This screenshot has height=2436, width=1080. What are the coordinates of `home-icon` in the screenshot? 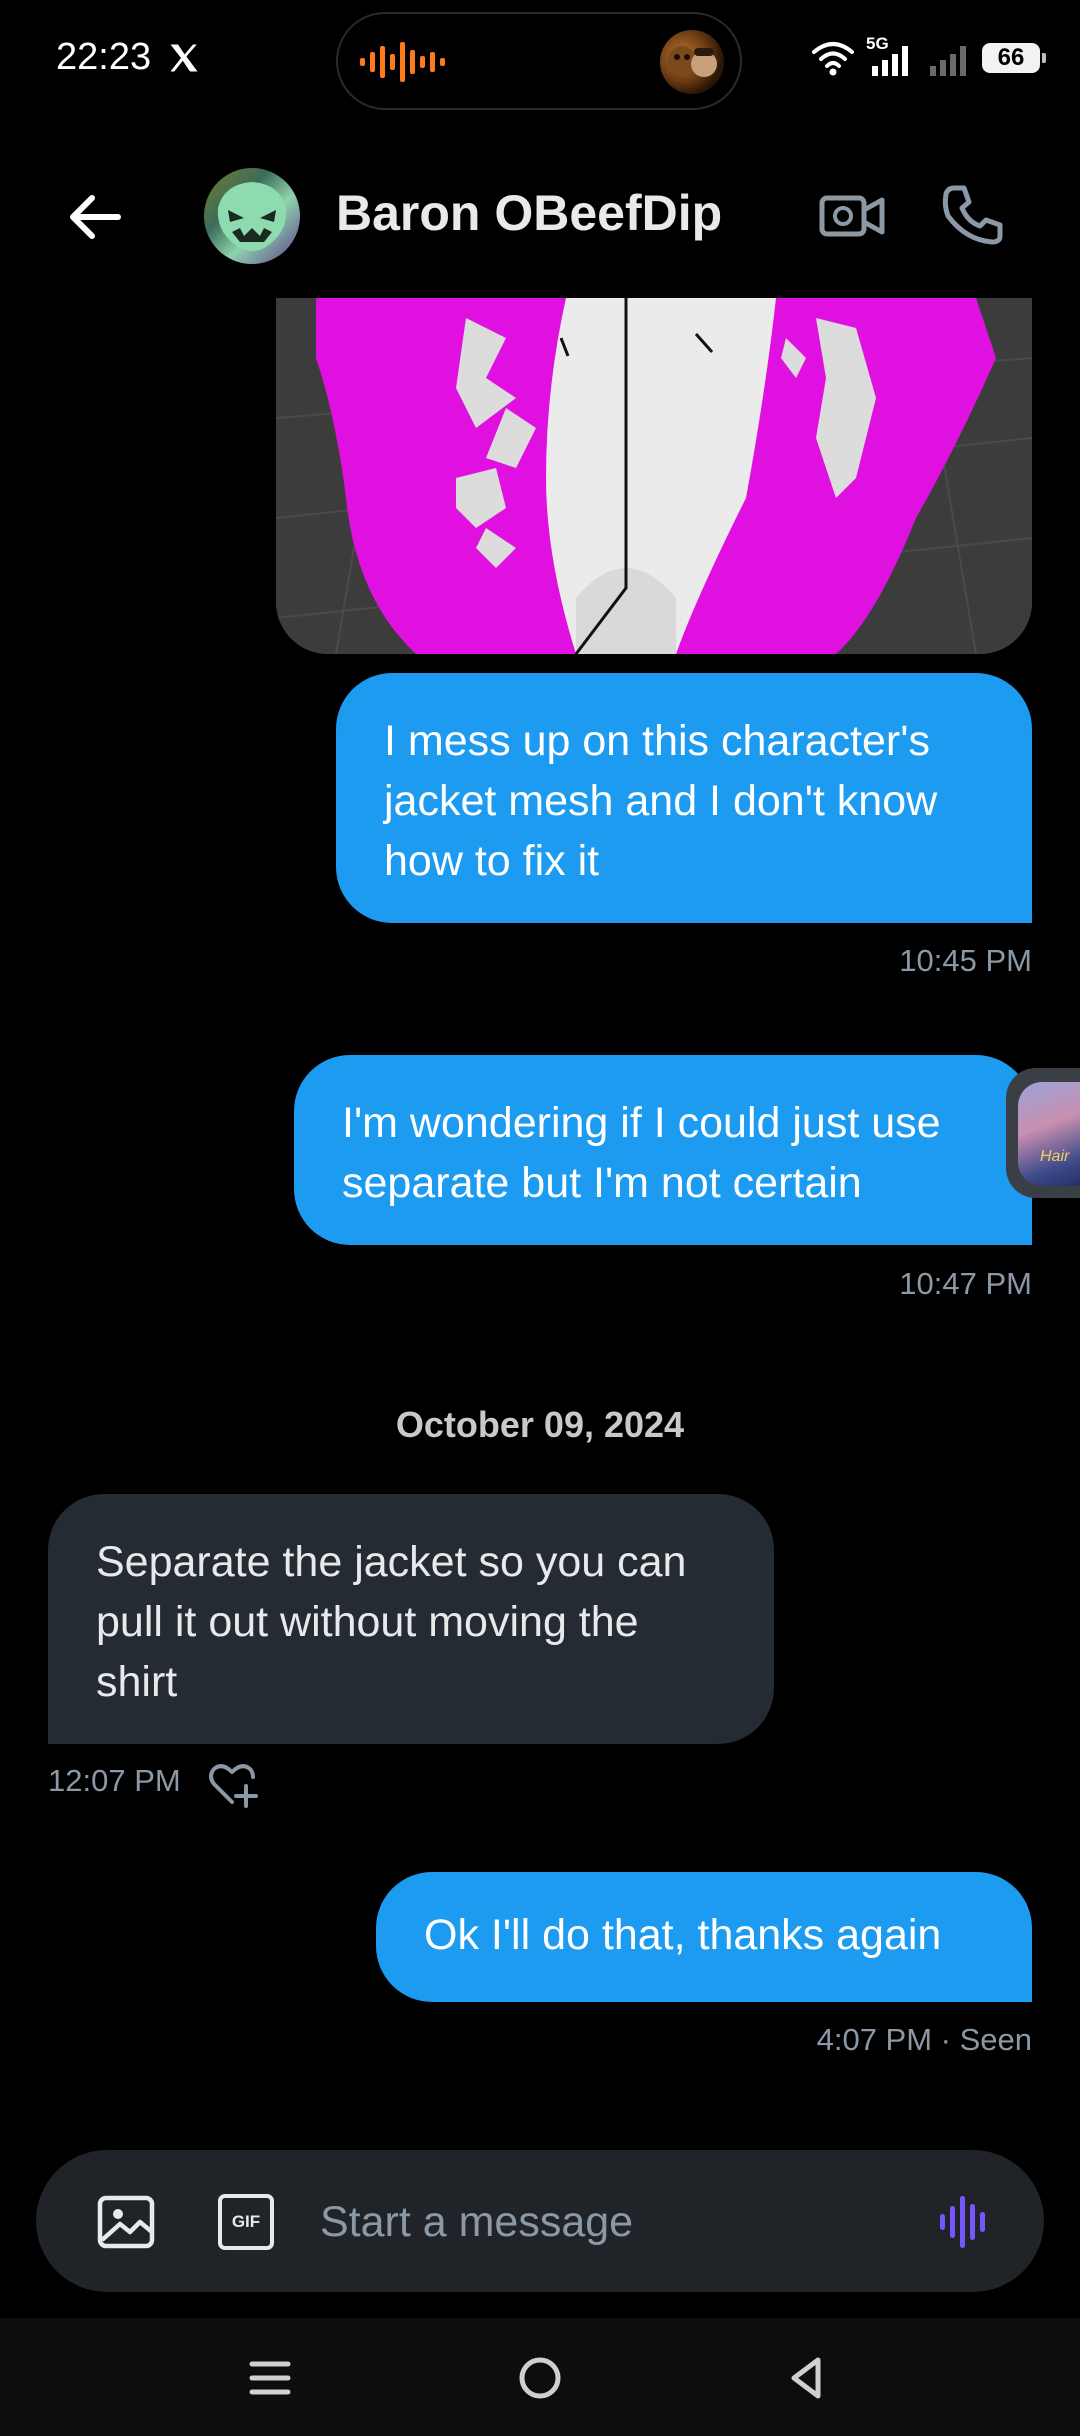 It's located at (540, 2378).